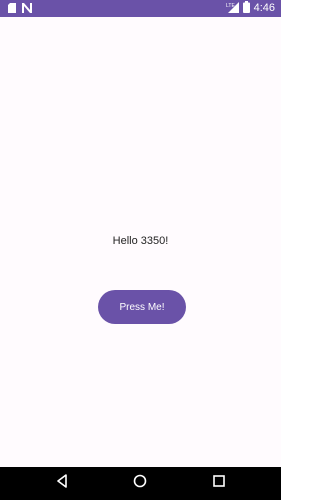 The width and height of the screenshot is (320, 500). I want to click on status-right-icons: LTE 4:46, so click(250, 9).